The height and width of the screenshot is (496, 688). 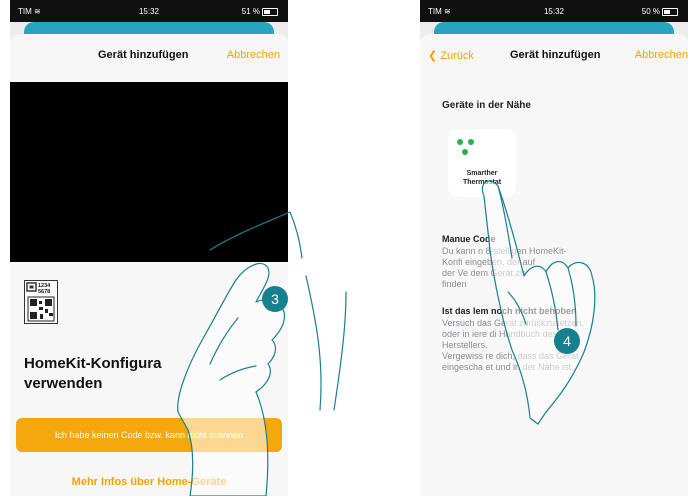 I want to click on nav-bar: ❮ Zurück Gerät hinzufügen Abbrechen, so click(x=554, y=54).